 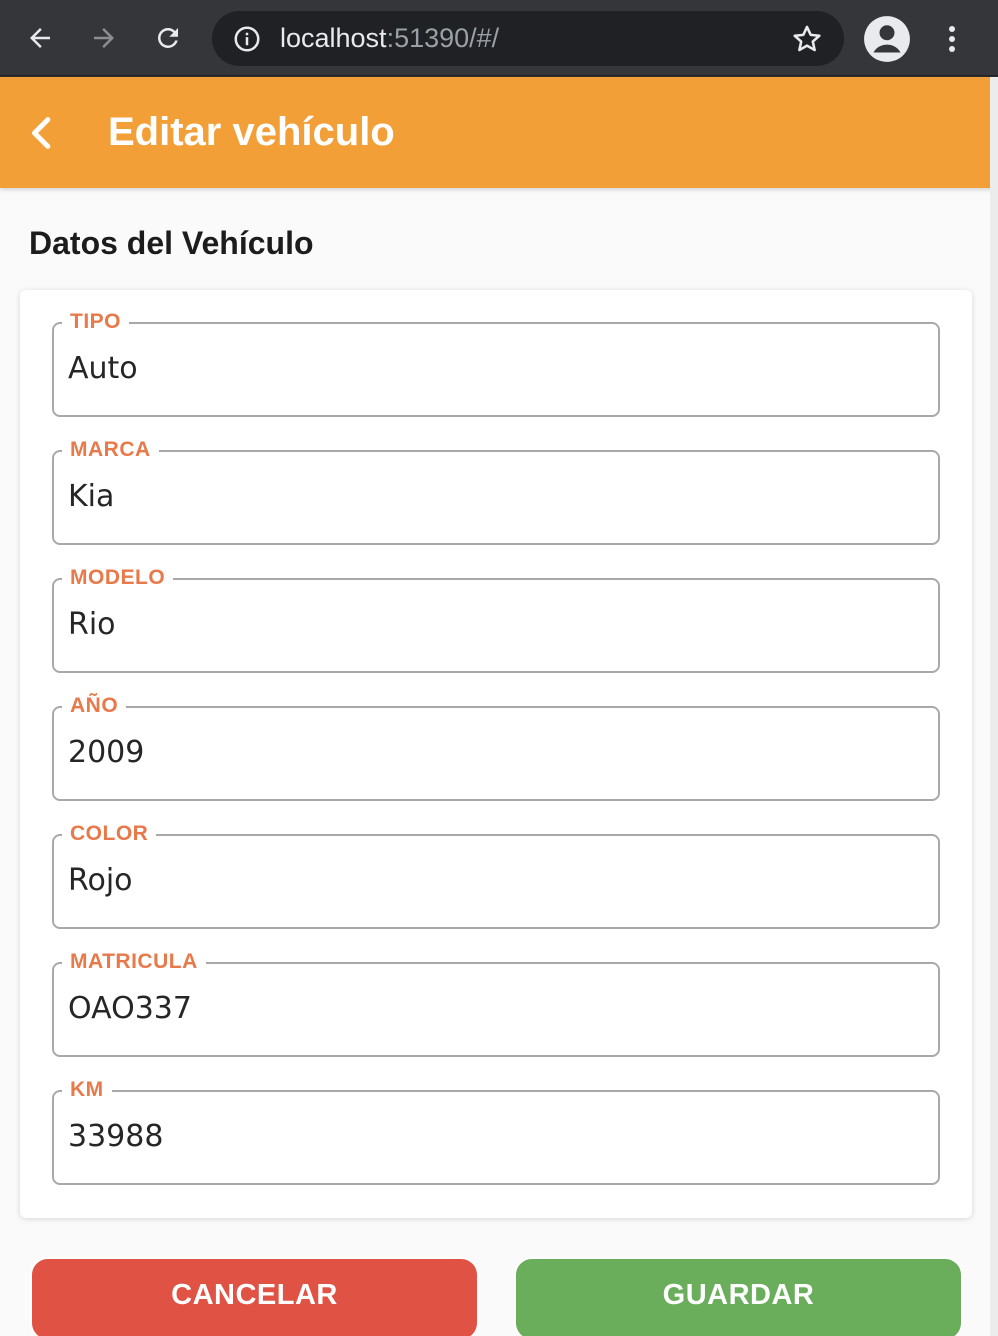 What do you see at coordinates (994, 706) in the screenshot?
I see `scrollbar-track` at bounding box center [994, 706].